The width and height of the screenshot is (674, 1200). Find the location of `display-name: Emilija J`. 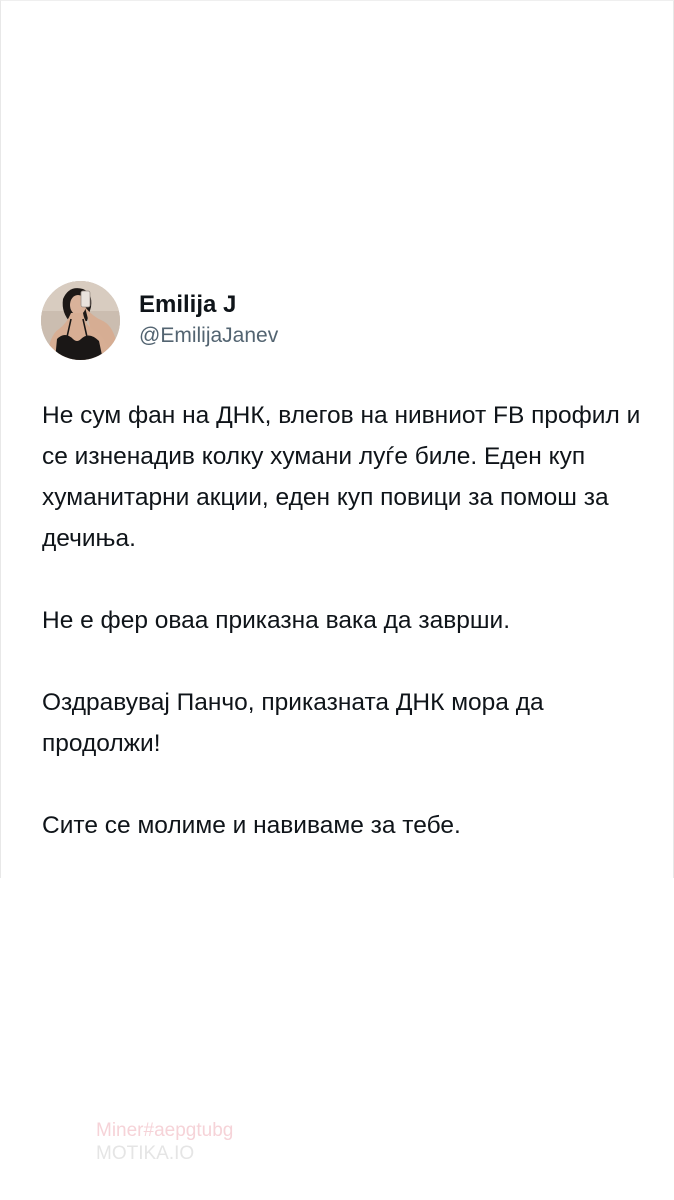

display-name: Emilija J is located at coordinates (208, 305).